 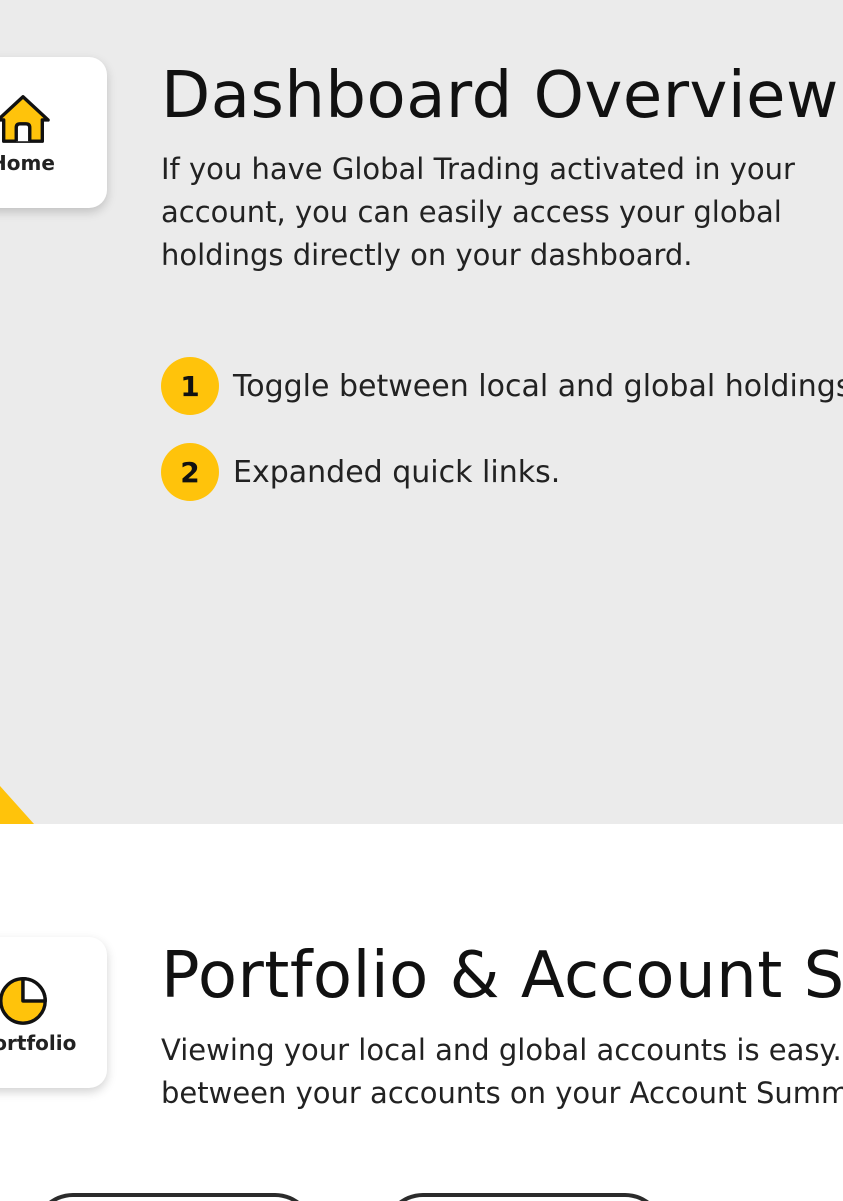 I want to click on portfolio-nav-card: Portfolio, so click(x=53, y=1012).